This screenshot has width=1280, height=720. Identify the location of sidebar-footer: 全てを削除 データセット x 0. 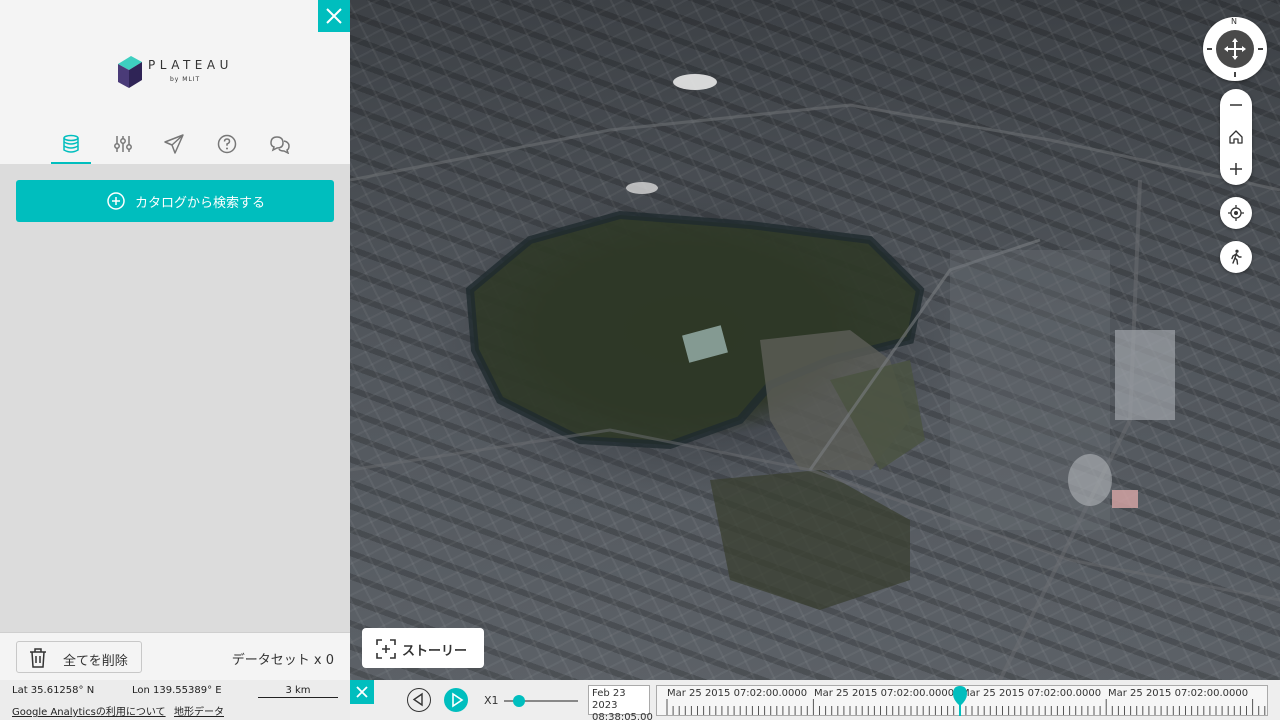
(175, 656).